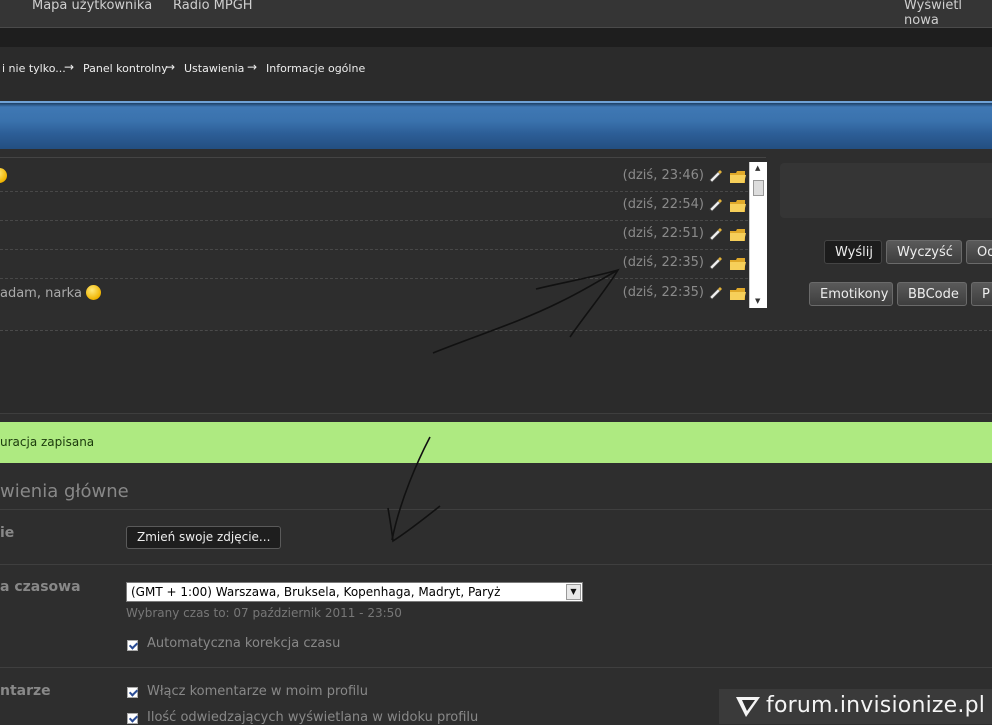 The height and width of the screenshot is (725, 992). Describe the element at coordinates (663, 233) in the screenshot. I see `shout-time: (dziś, 22:51)` at that location.